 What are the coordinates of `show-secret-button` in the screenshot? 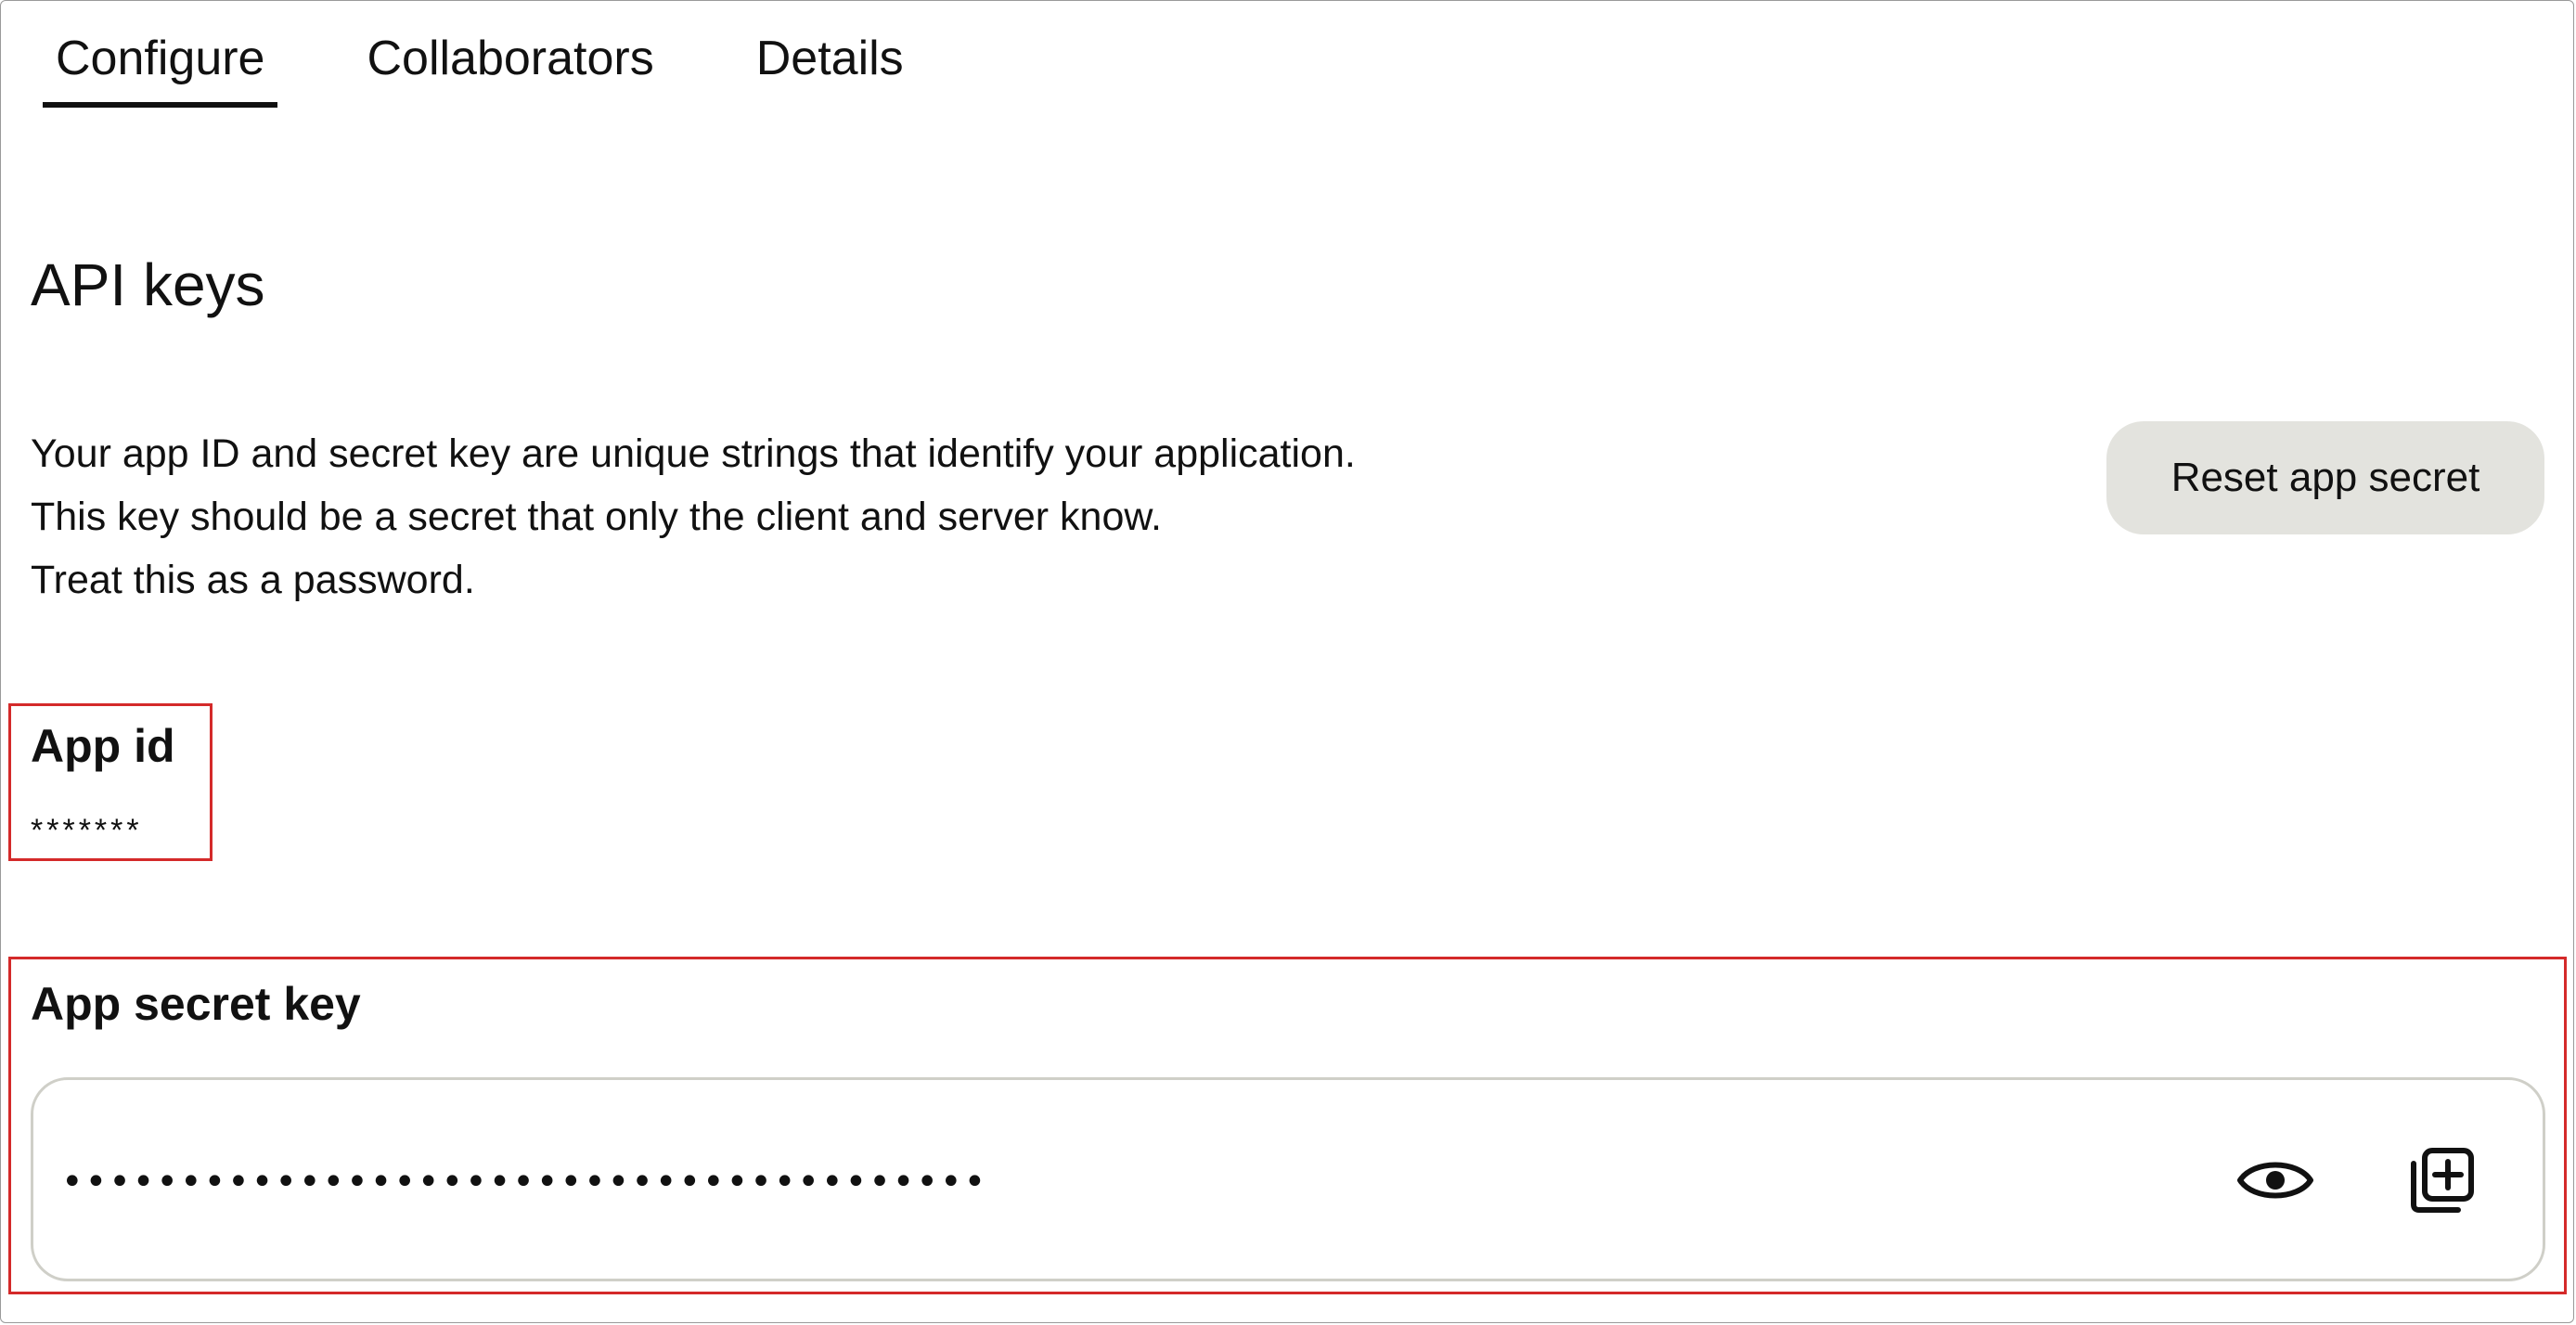 It's located at (2275, 1181).